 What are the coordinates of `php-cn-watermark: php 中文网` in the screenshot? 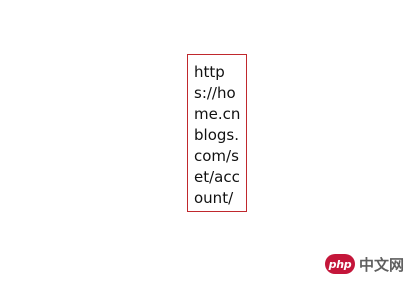 It's located at (364, 264).